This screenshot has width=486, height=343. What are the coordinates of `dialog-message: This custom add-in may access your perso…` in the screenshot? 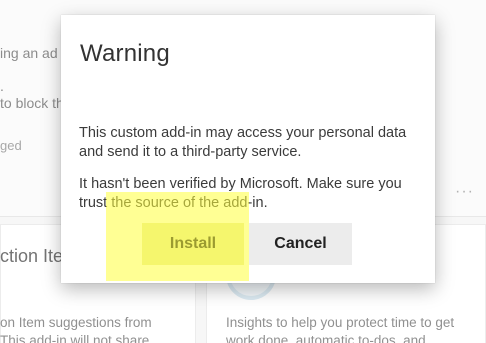 It's located at (243, 142).